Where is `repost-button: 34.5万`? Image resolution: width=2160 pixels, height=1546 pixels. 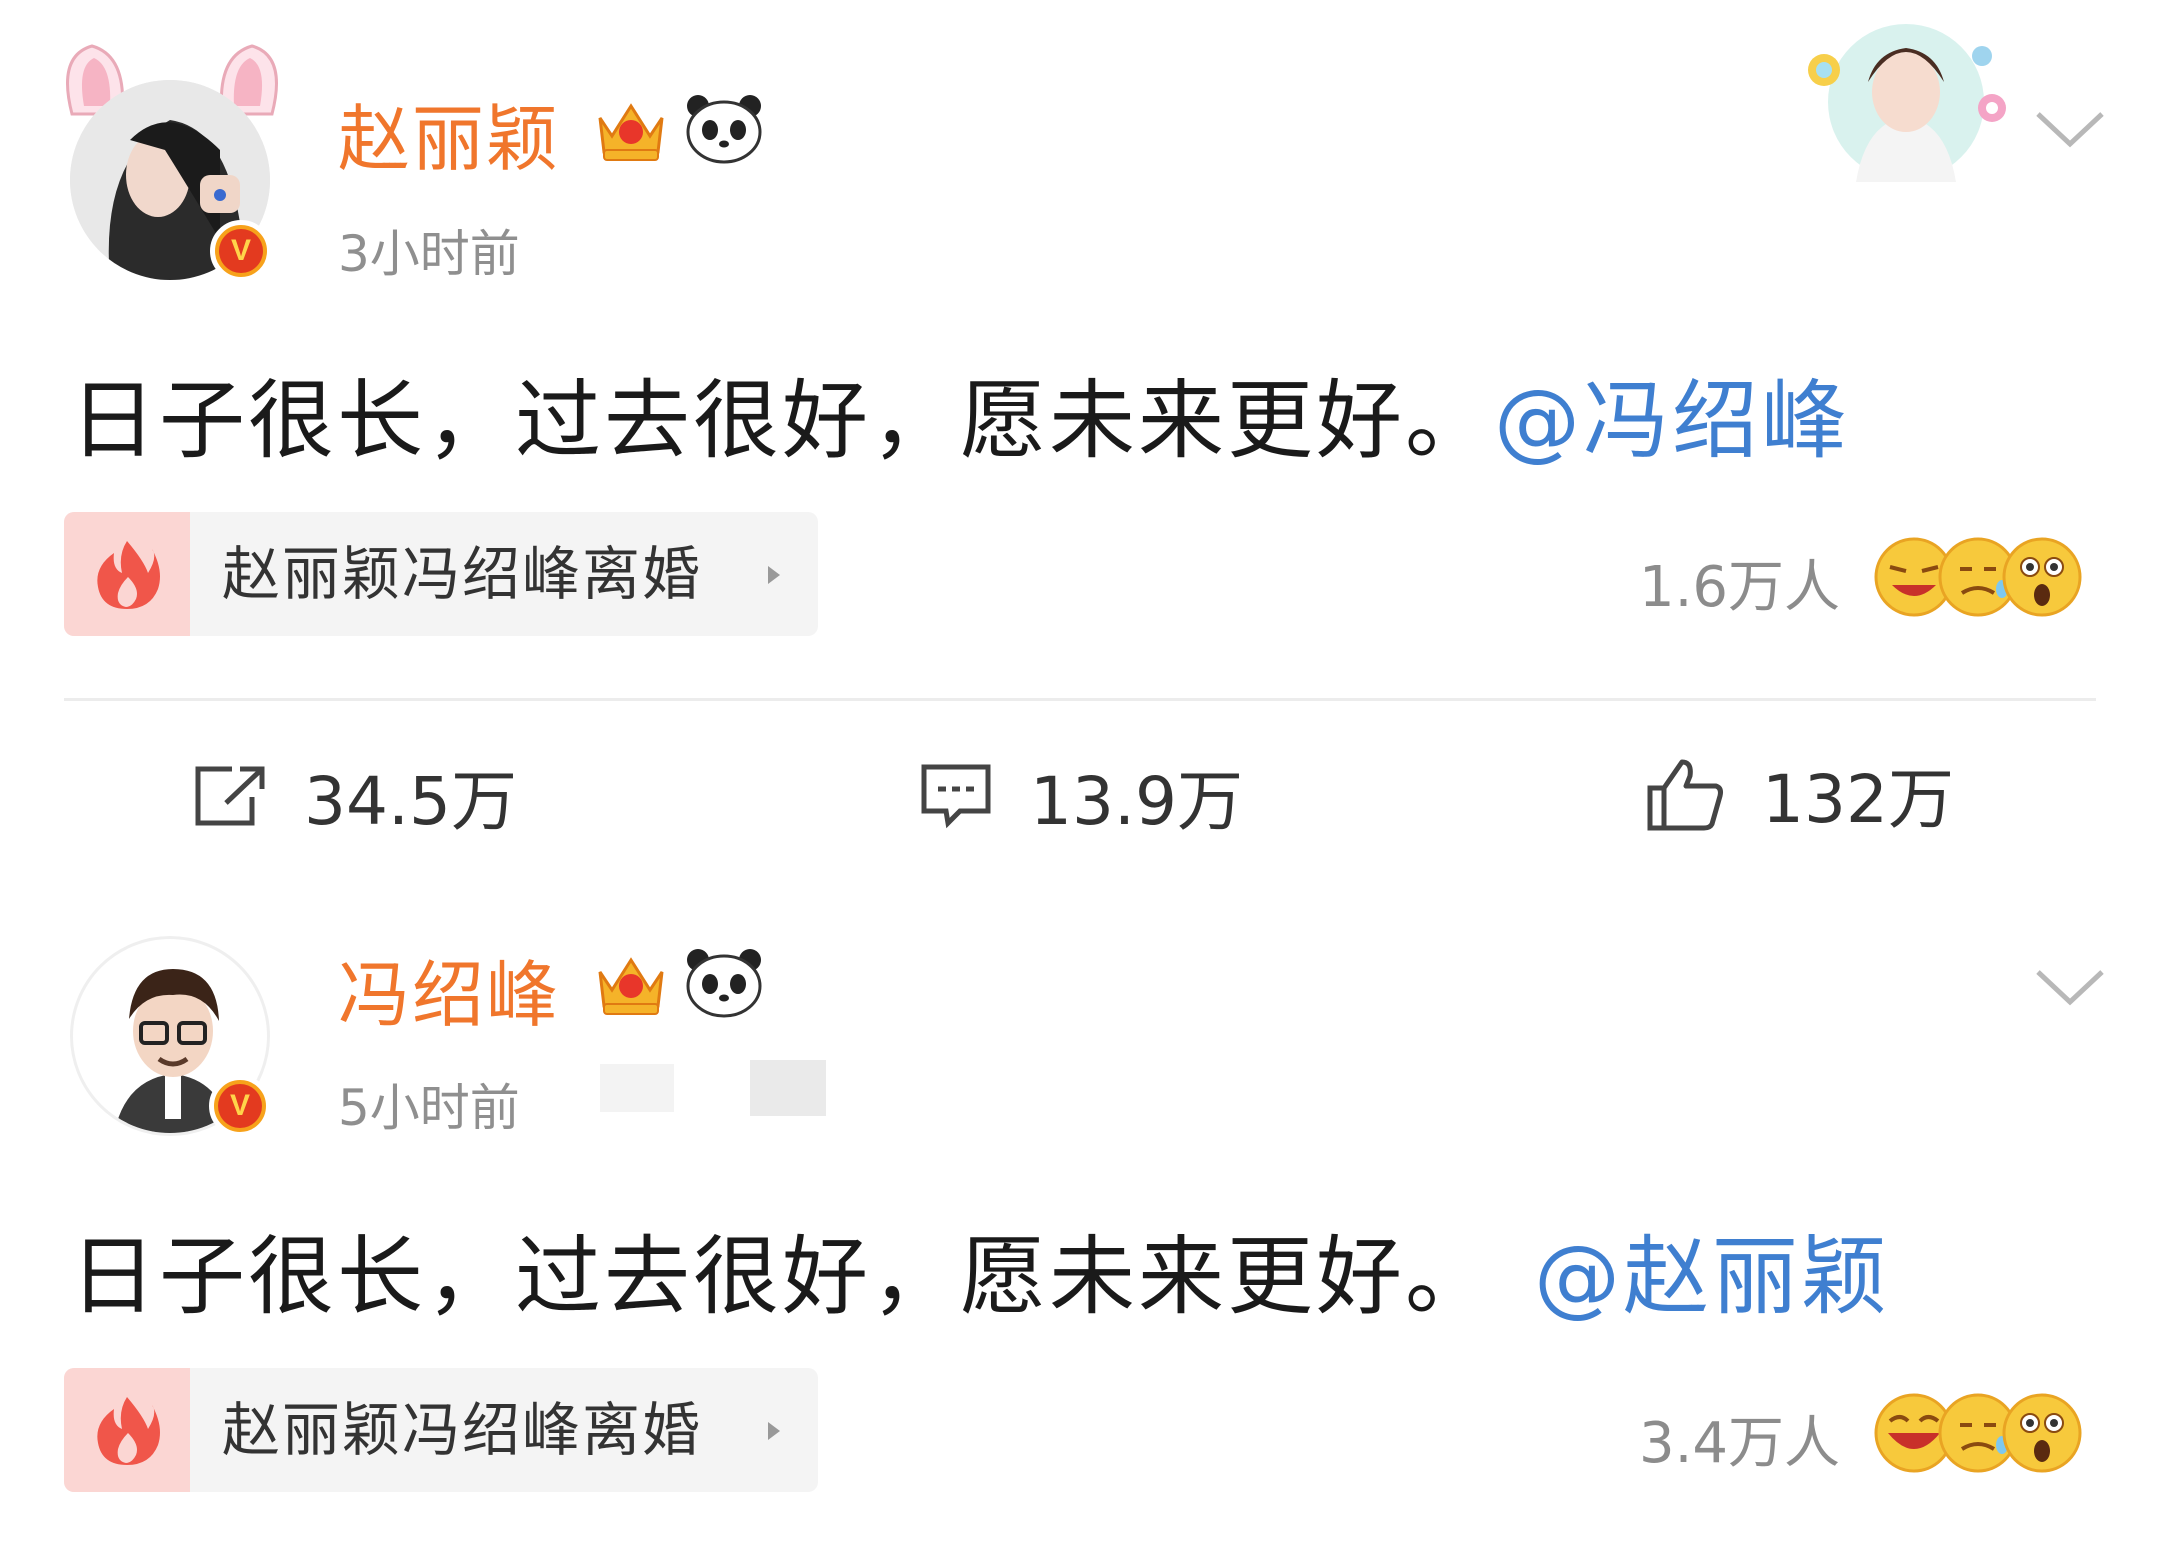
repost-button: 34.5万 is located at coordinates (354, 798).